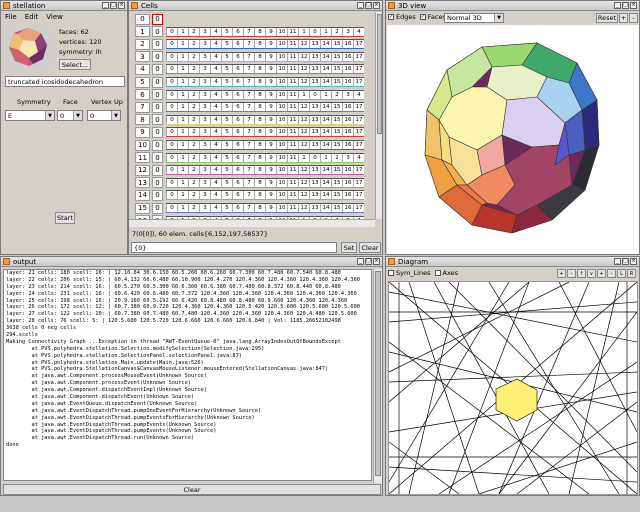 This screenshot has width=640, height=512. What do you see at coordinates (252, 223) in the screenshot?
I see `cells-hscrollbar` at bounding box center [252, 223].